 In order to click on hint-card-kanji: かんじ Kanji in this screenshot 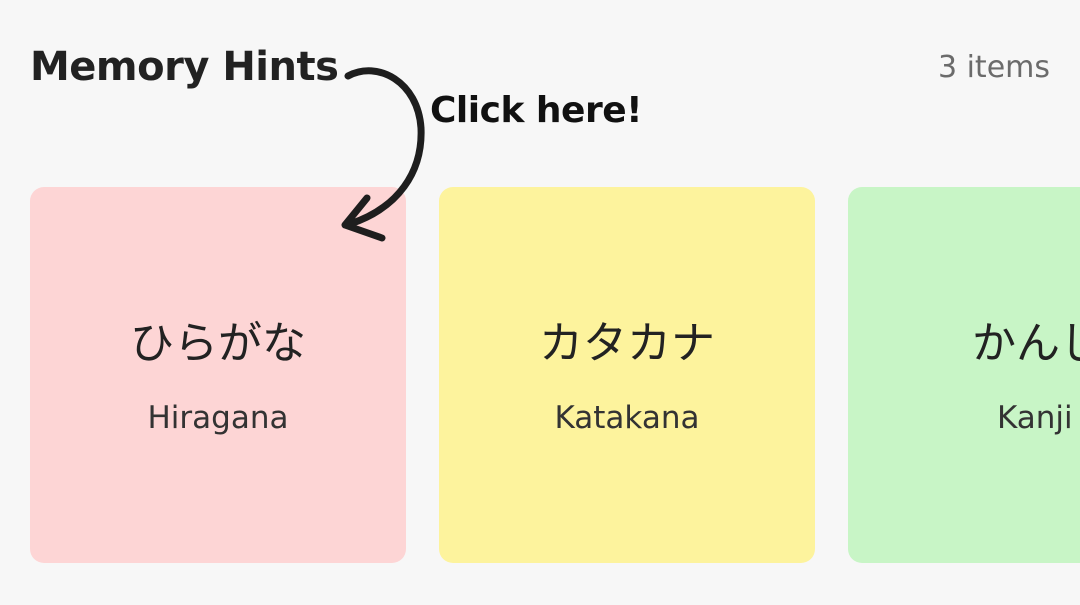, I will do `click(964, 375)`.